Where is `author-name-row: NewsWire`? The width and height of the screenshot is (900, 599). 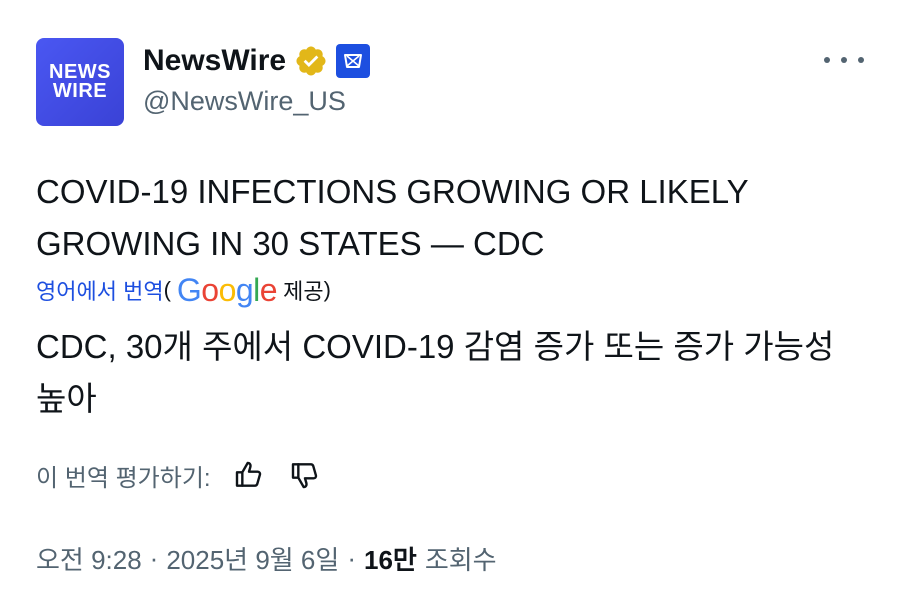
author-name-row: NewsWire is located at coordinates (257, 61).